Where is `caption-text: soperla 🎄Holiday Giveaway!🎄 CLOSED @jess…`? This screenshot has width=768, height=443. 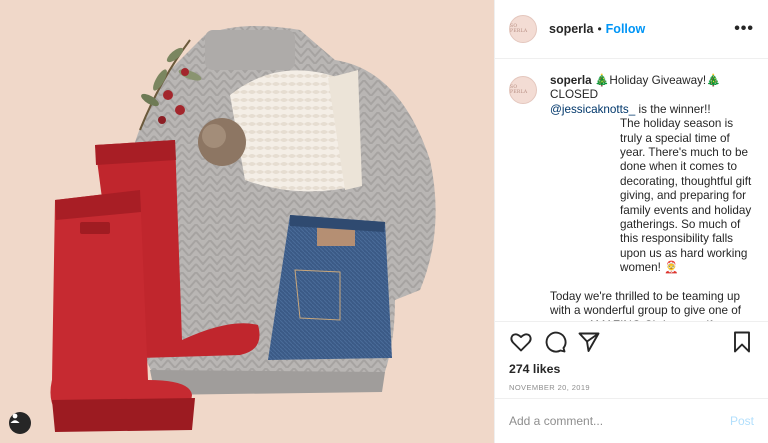
caption-text: soperla 🎄Holiday Giveaway!🎄 CLOSED @jess… is located at coordinates (652, 197).